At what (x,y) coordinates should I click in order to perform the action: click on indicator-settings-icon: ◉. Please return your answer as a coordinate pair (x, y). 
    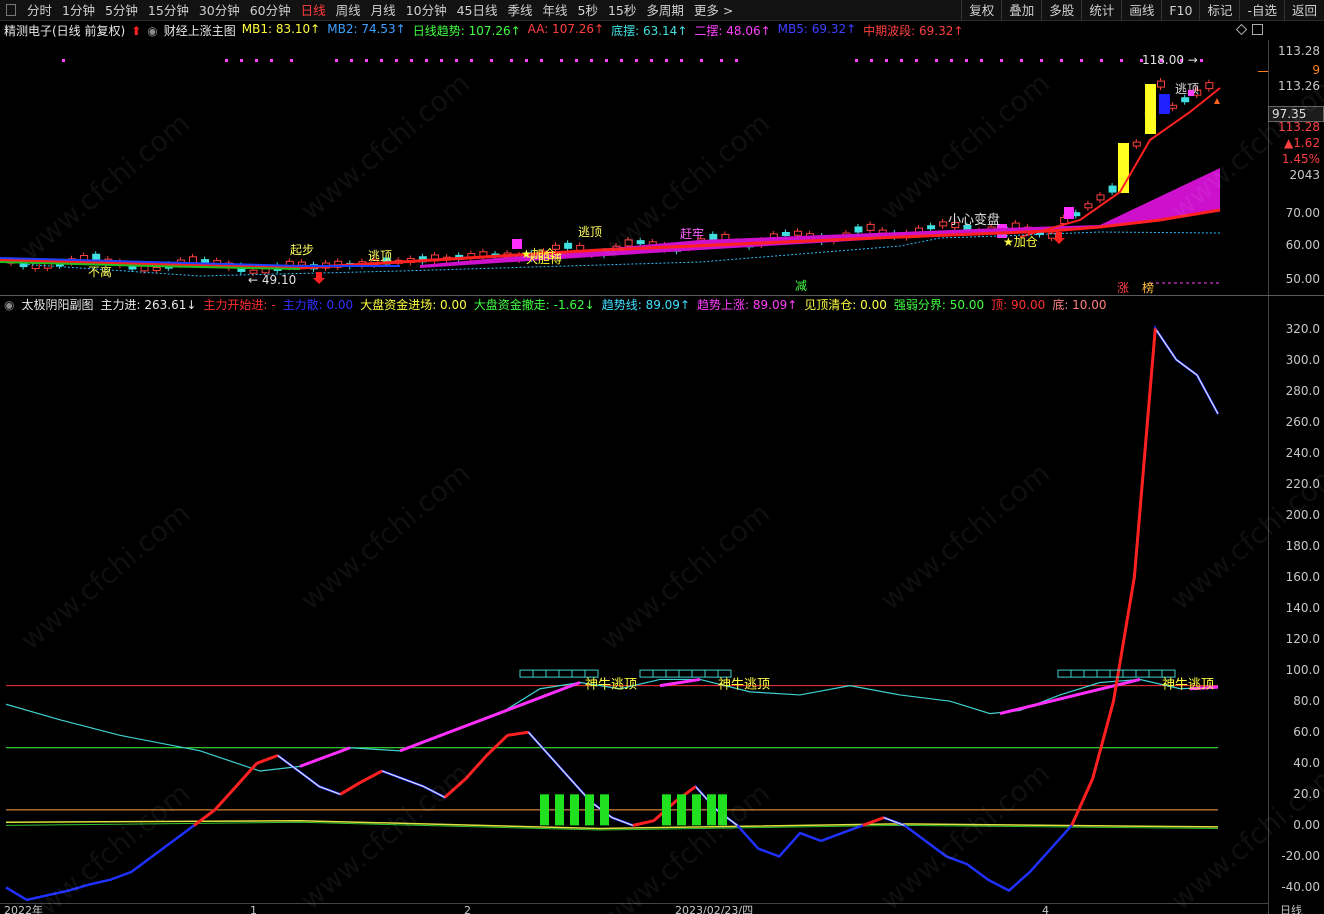
    Looking at the image, I should click on (152, 31).